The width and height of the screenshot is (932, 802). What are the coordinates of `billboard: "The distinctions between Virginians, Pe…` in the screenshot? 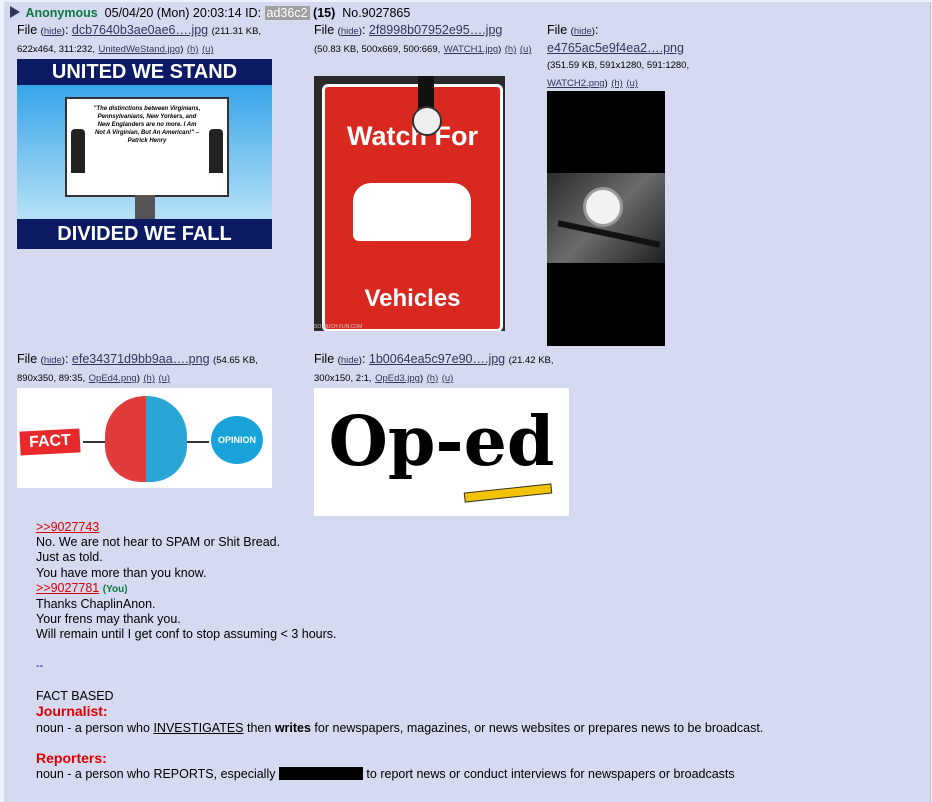 It's located at (147, 147).